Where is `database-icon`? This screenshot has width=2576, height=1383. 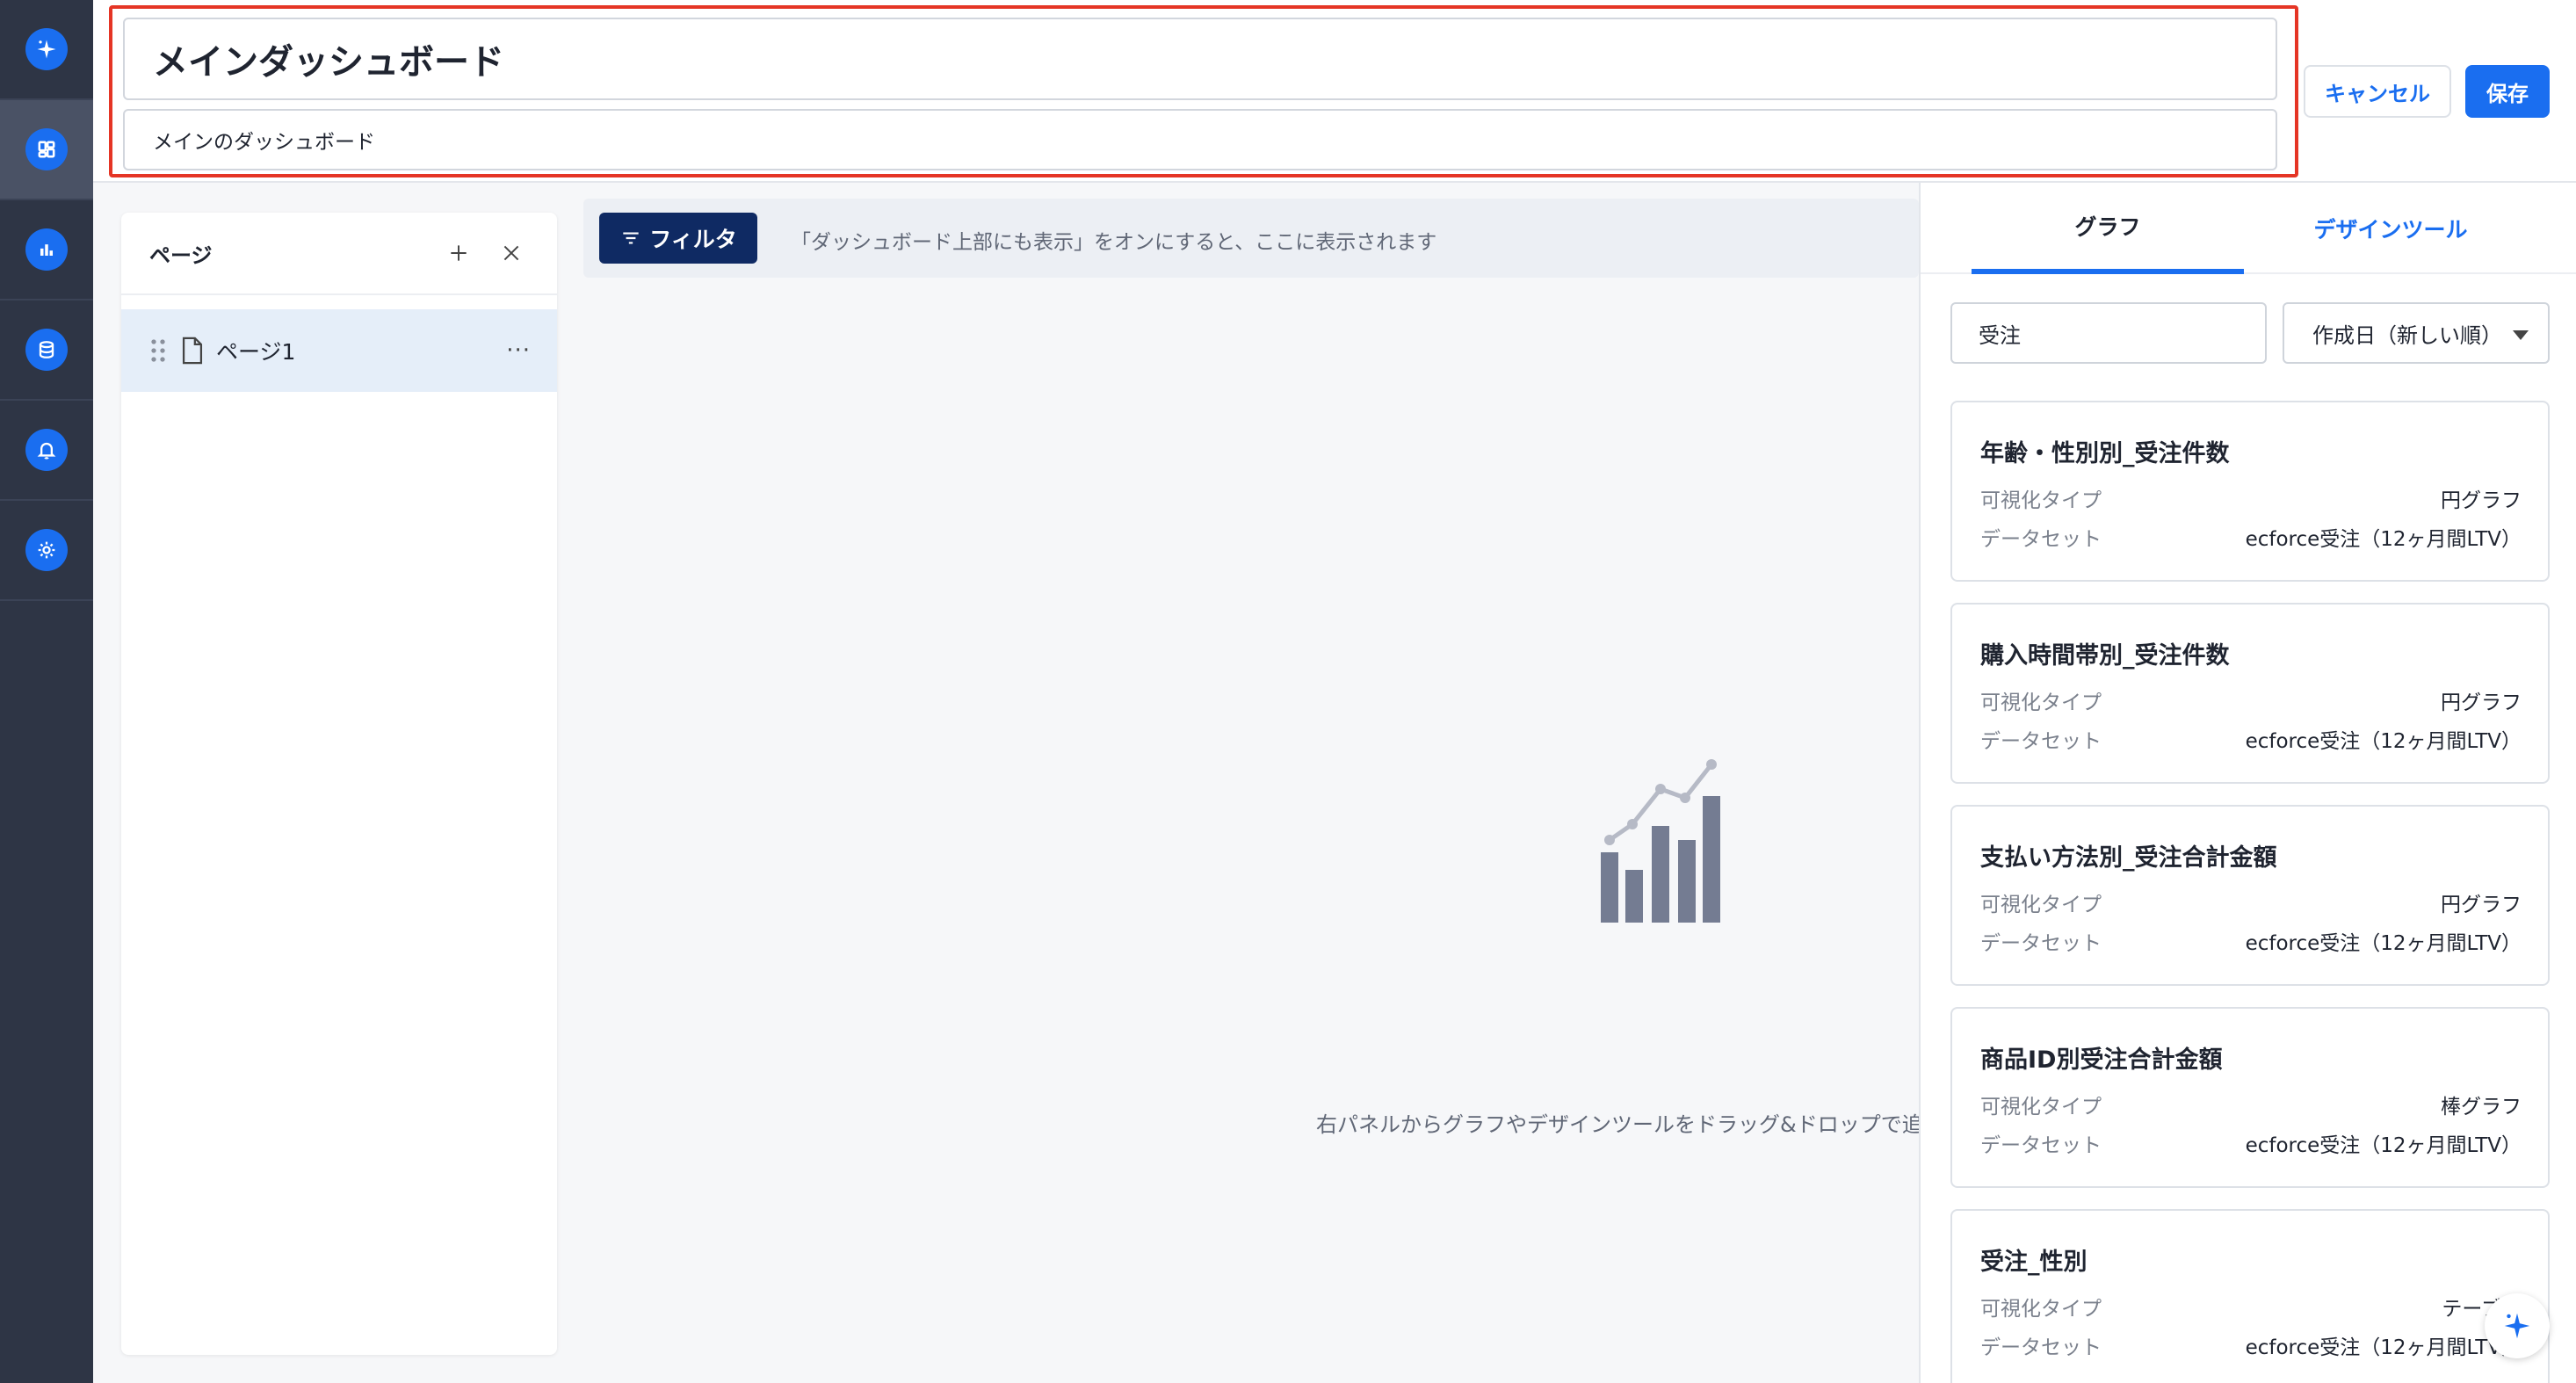 database-icon is located at coordinates (46, 350).